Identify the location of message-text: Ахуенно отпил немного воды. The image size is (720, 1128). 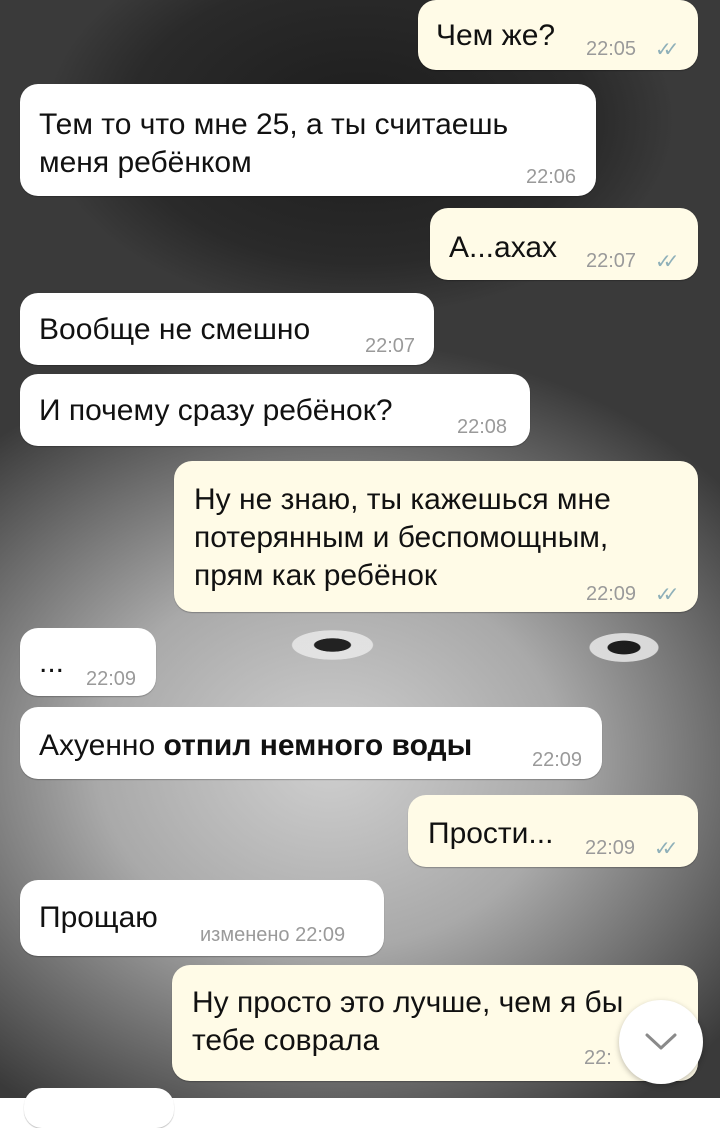
(255, 746).